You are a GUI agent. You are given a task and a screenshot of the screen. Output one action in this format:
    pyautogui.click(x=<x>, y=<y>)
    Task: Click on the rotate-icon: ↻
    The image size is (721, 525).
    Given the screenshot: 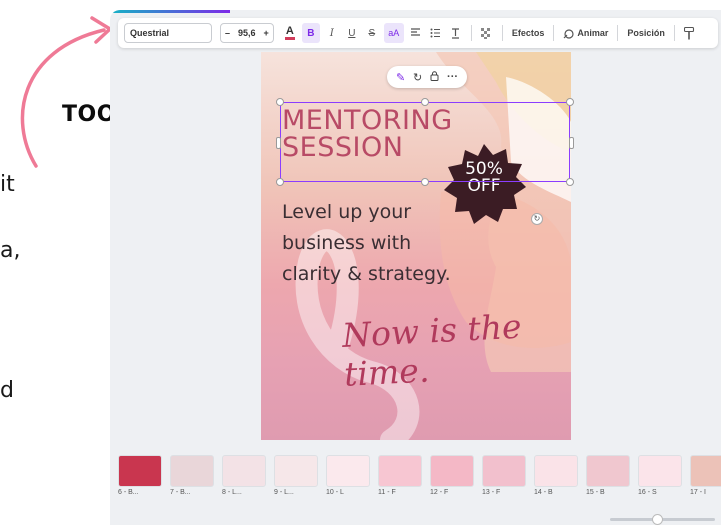 What is the action you would take?
    pyautogui.click(x=417, y=77)
    